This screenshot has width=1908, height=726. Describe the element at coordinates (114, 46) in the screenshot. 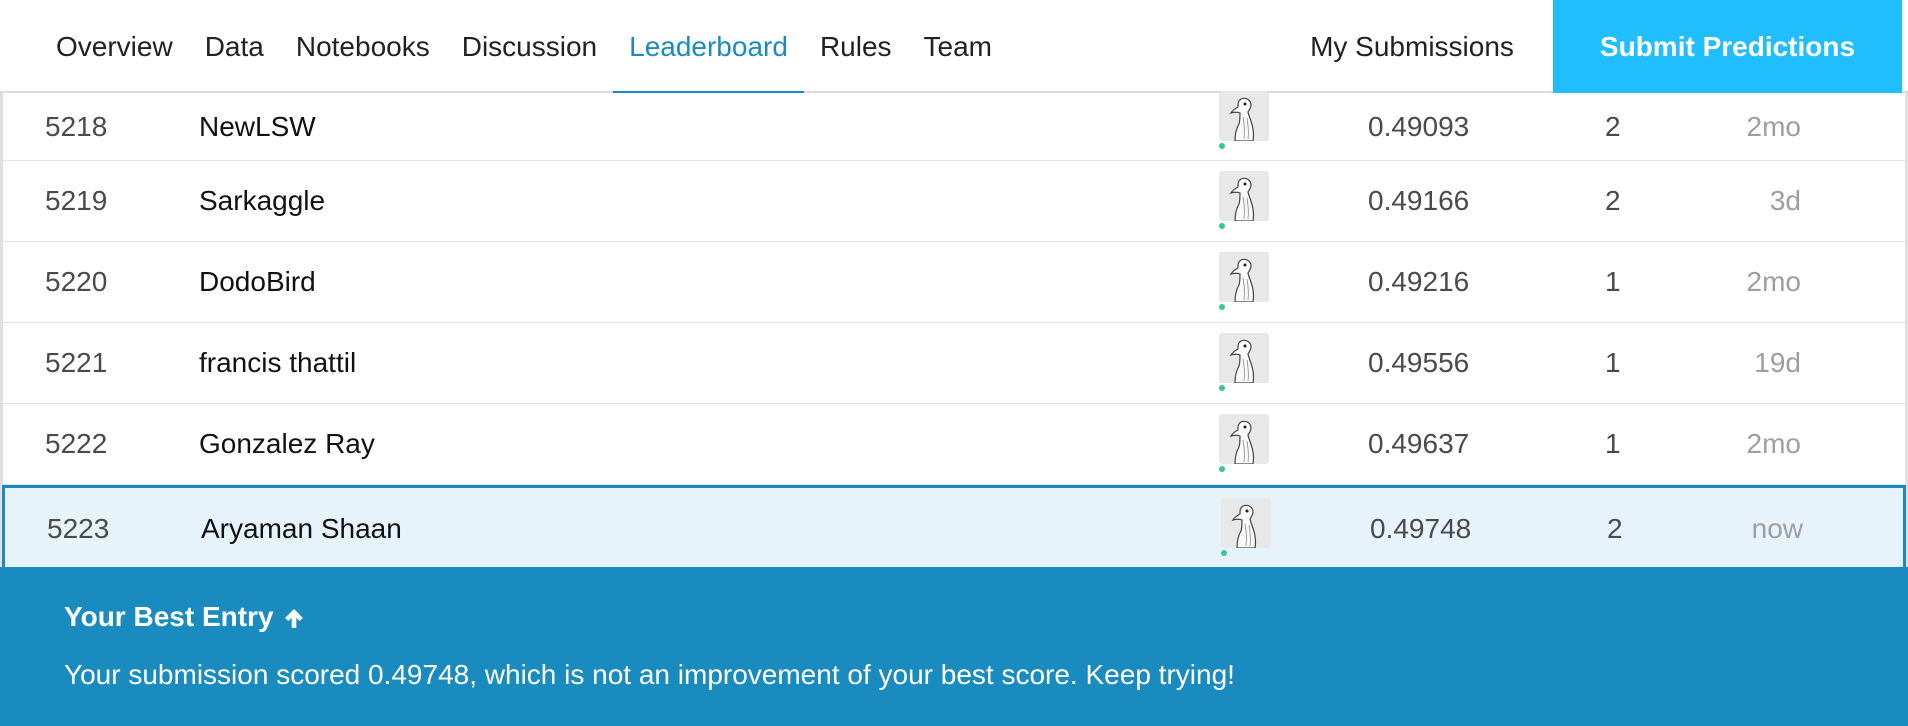

I see `tab-overview: Overview` at that location.